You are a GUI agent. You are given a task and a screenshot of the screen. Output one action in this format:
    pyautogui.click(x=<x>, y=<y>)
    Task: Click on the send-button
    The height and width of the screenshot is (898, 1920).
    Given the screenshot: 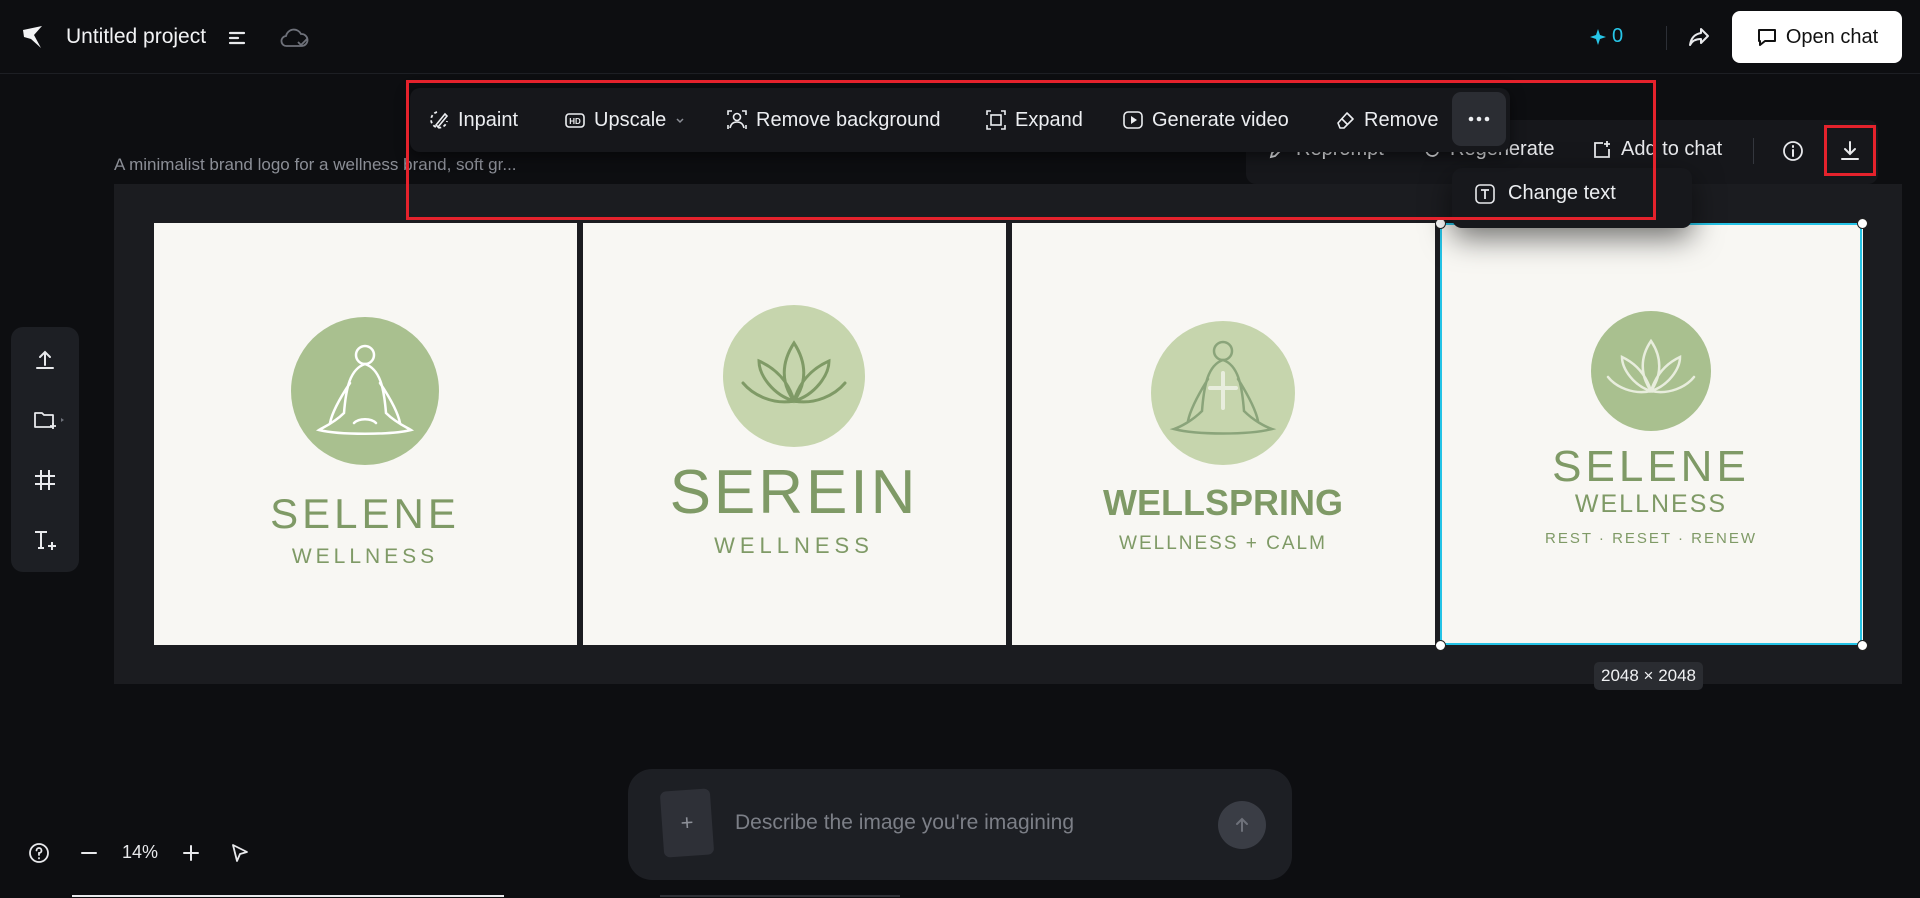 What is the action you would take?
    pyautogui.click(x=1242, y=825)
    